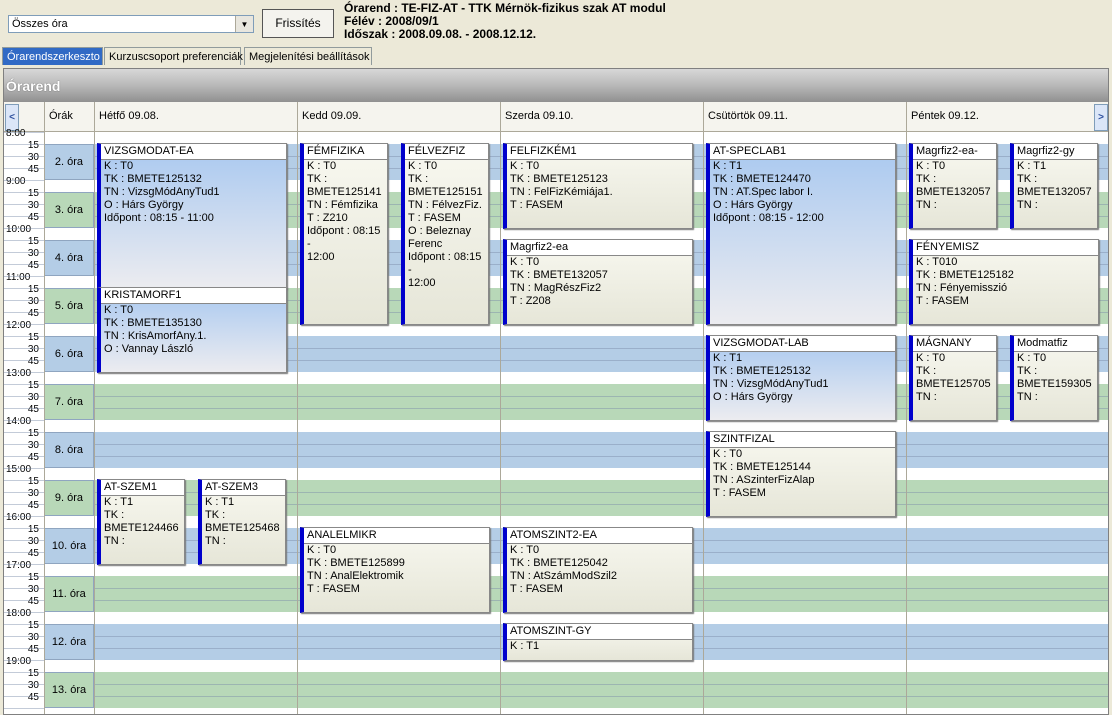 The width and height of the screenshot is (1112, 715). What do you see at coordinates (244, 24) in the screenshot?
I see `chevron-down-icon: ▼` at bounding box center [244, 24].